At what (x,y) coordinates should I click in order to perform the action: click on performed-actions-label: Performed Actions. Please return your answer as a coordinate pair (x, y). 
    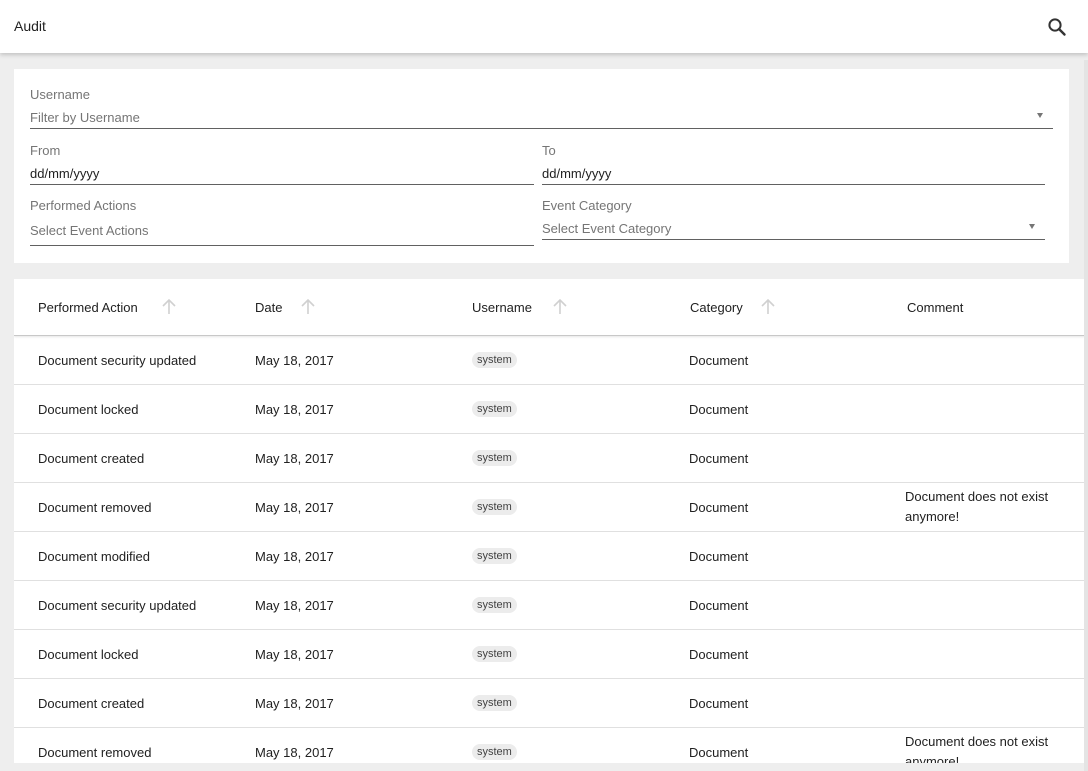
    Looking at the image, I should click on (83, 205).